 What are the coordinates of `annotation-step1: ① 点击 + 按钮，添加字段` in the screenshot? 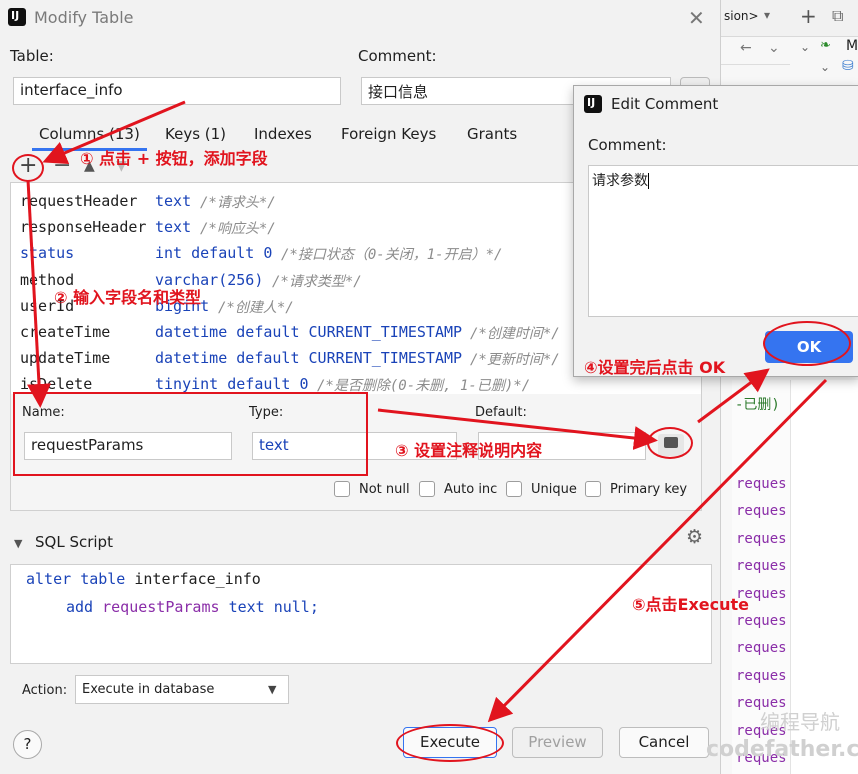 It's located at (174, 158).